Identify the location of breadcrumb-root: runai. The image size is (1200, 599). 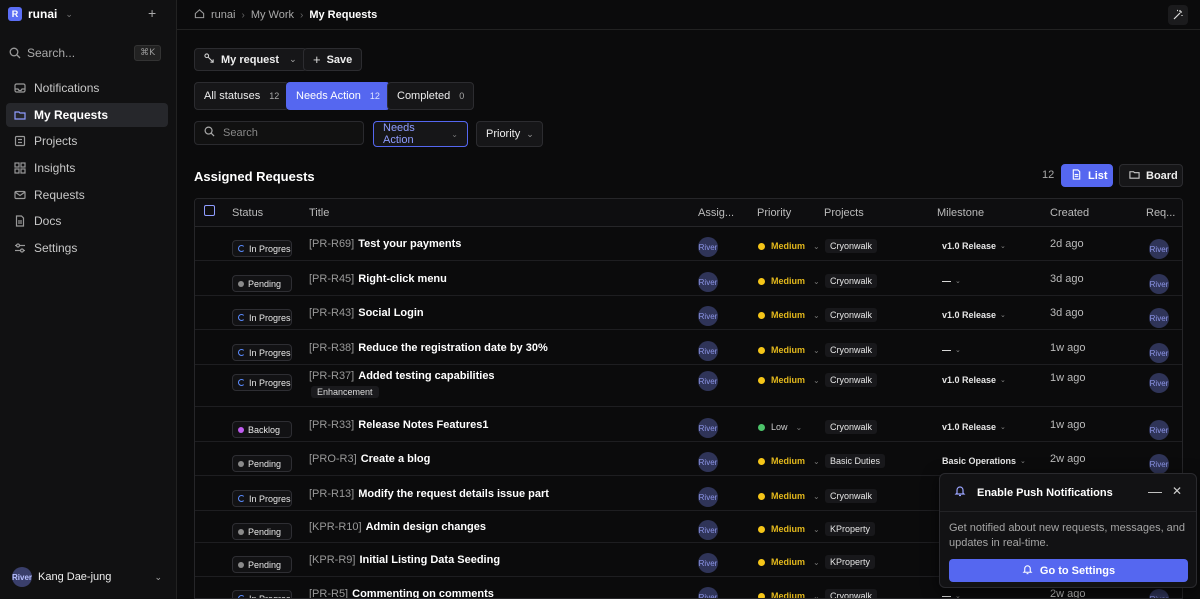
(223, 15).